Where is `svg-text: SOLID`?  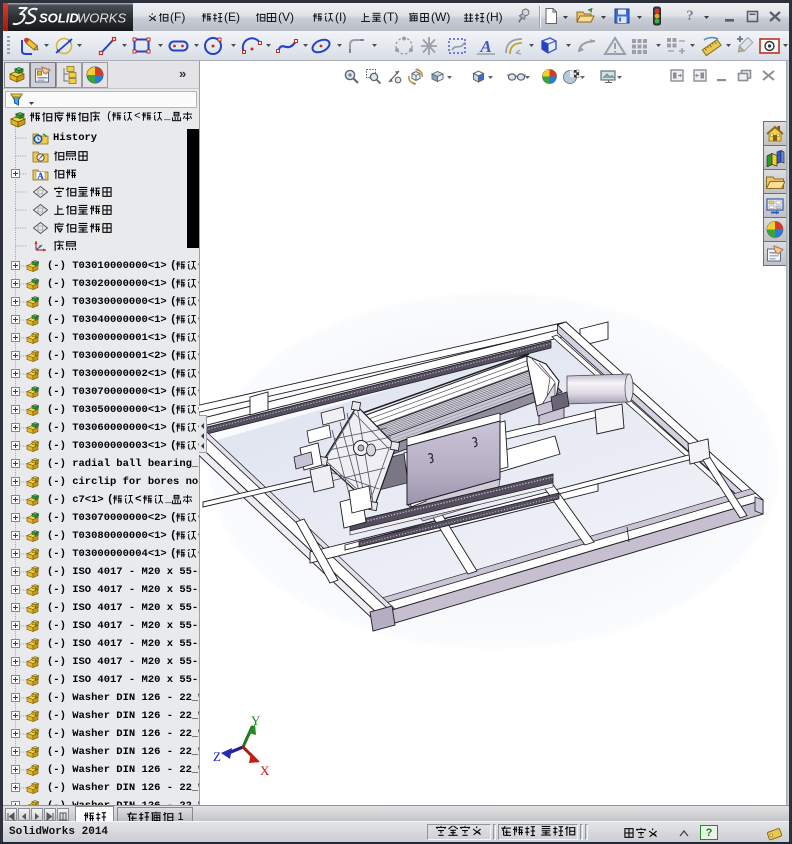 svg-text: SOLID is located at coordinates (59, 18).